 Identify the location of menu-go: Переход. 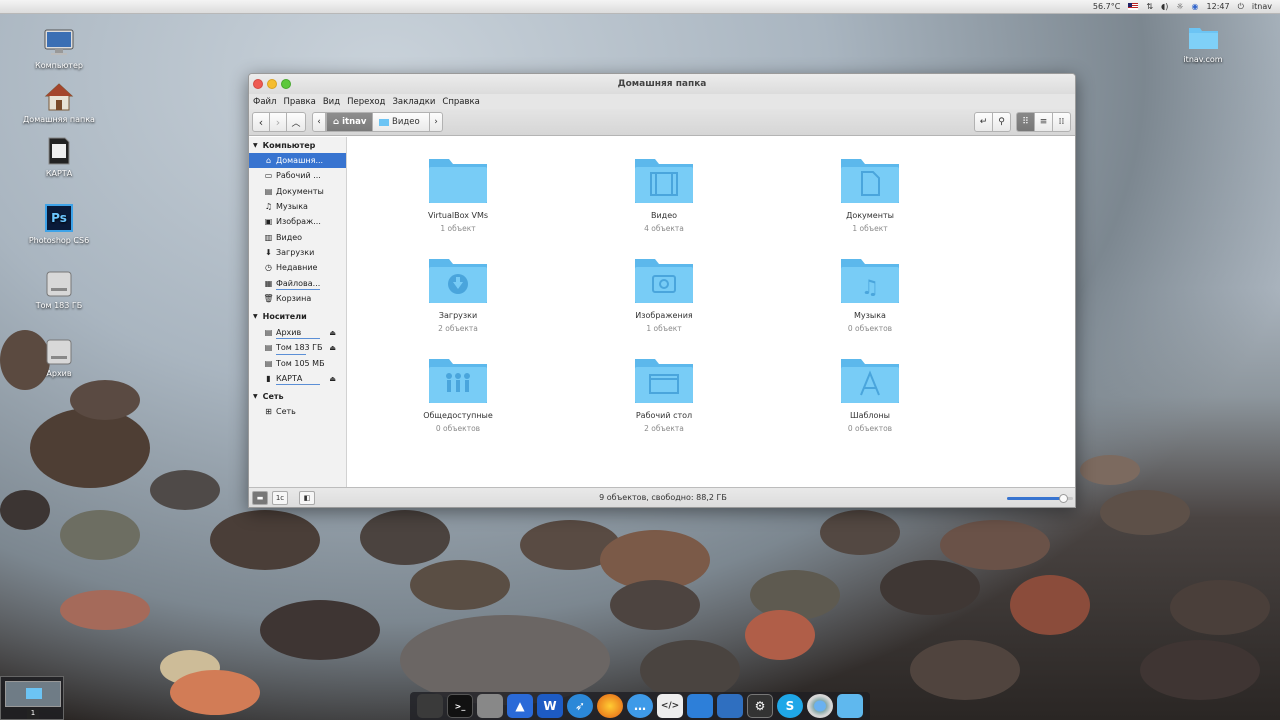
(366, 102).